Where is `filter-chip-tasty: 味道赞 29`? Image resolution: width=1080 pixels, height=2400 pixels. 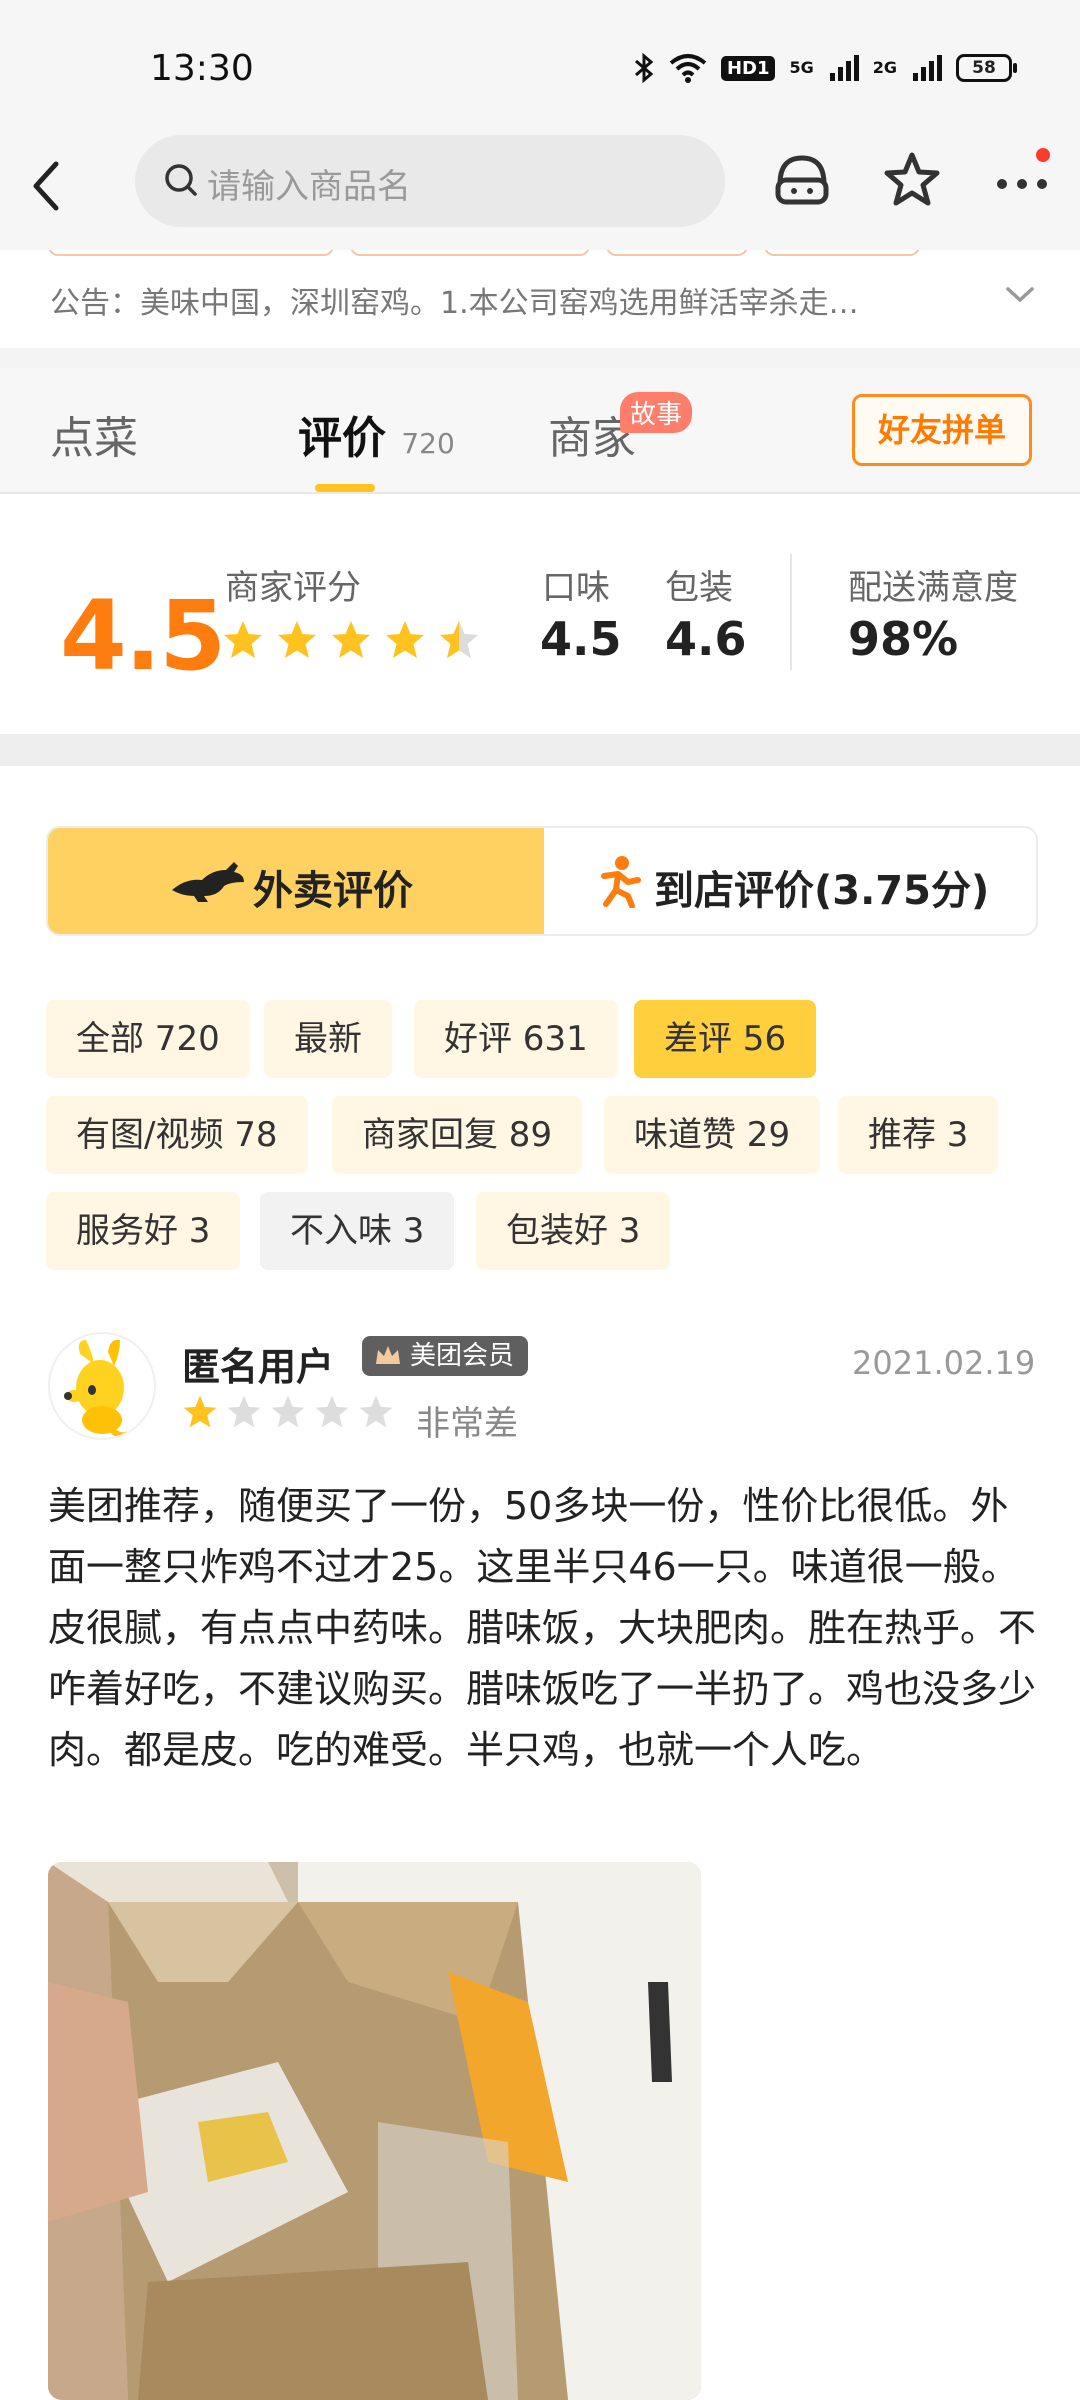 filter-chip-tasty: 味道赞 29 is located at coordinates (712, 1135).